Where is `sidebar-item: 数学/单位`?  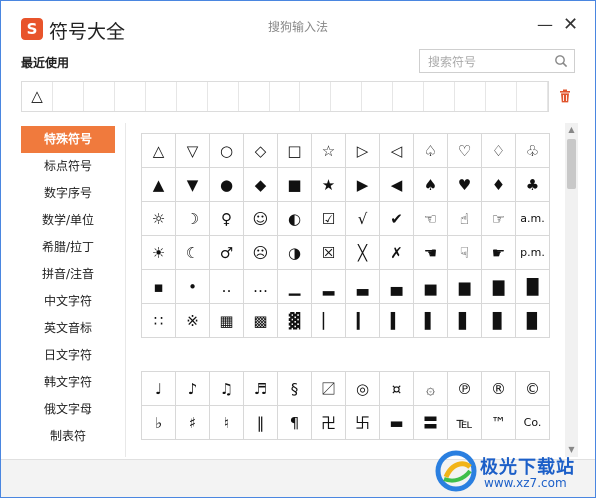
sidebar-item: 数学/单位 is located at coordinates (68, 220).